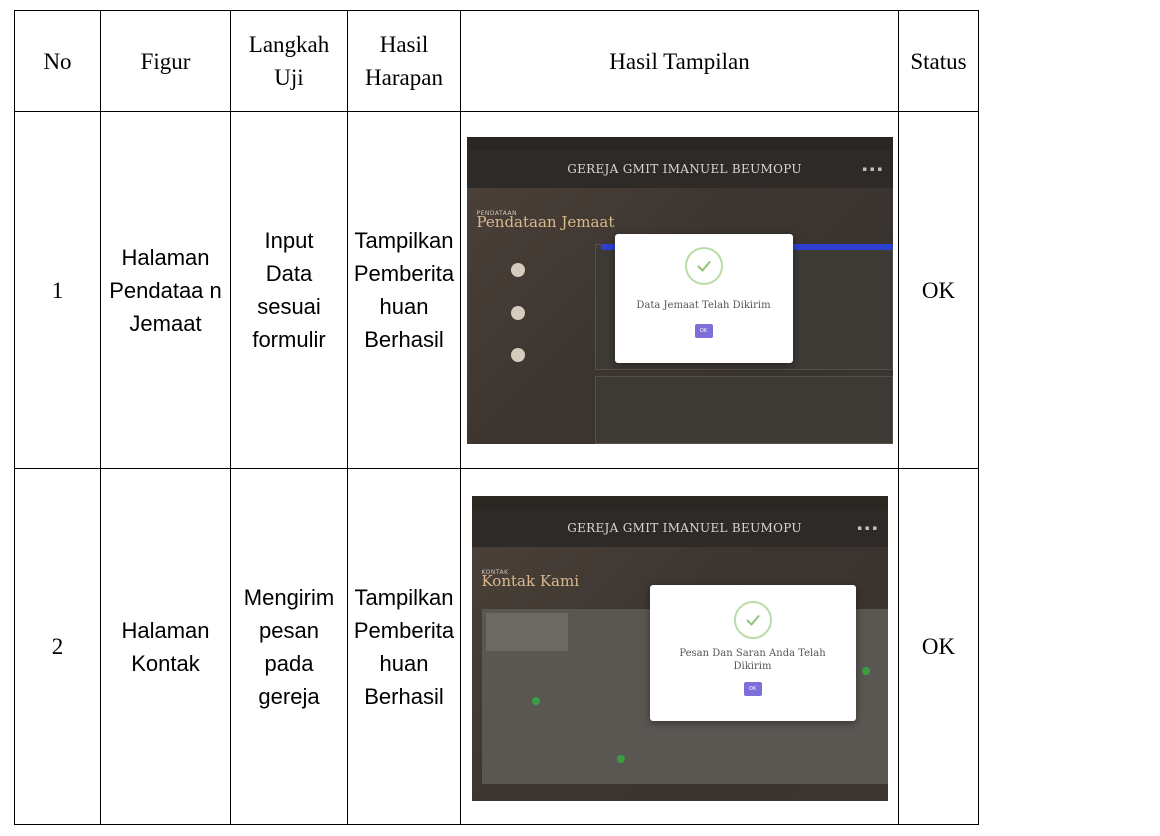 The width and height of the screenshot is (1160, 836). Describe the element at coordinates (938, 61) in the screenshot. I see `header-status: Status` at that location.